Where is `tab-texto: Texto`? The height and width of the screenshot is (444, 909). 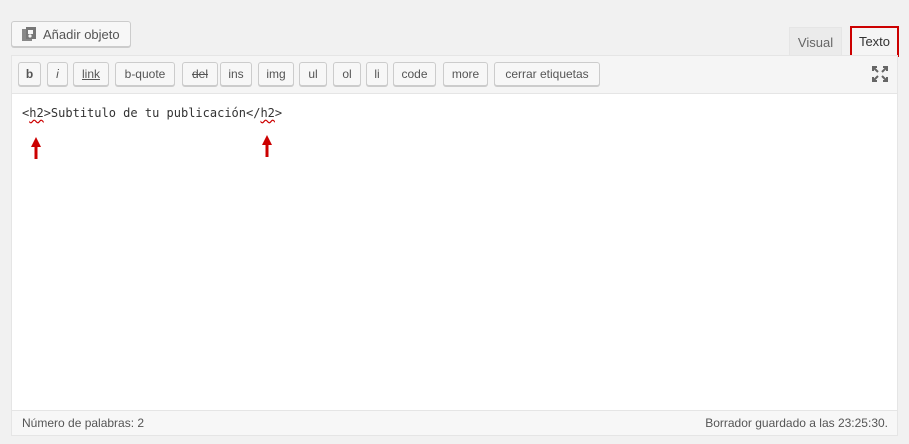
tab-texto: Texto is located at coordinates (874, 41).